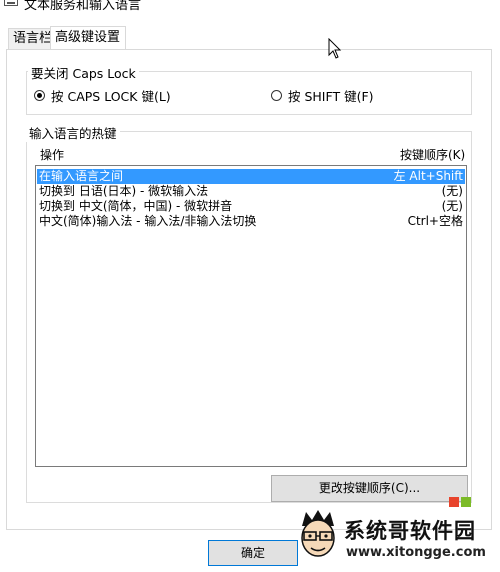 This screenshot has height=572, width=500. Describe the element at coordinates (88, 38) in the screenshot. I see `tab-advanced-key-settings: 高级键设置` at that location.